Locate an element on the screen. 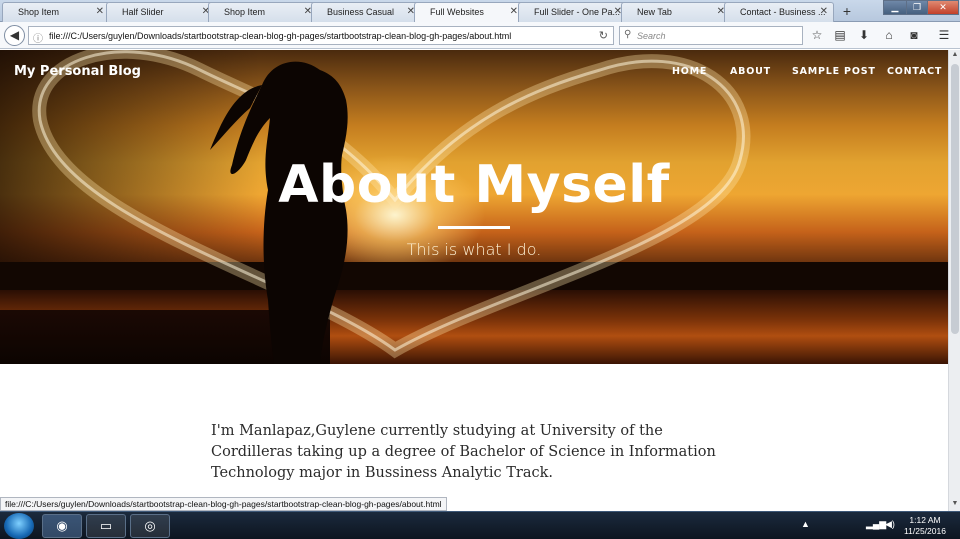 Image resolution: width=960 pixels, height=539 pixels. title-divider is located at coordinates (474, 227).